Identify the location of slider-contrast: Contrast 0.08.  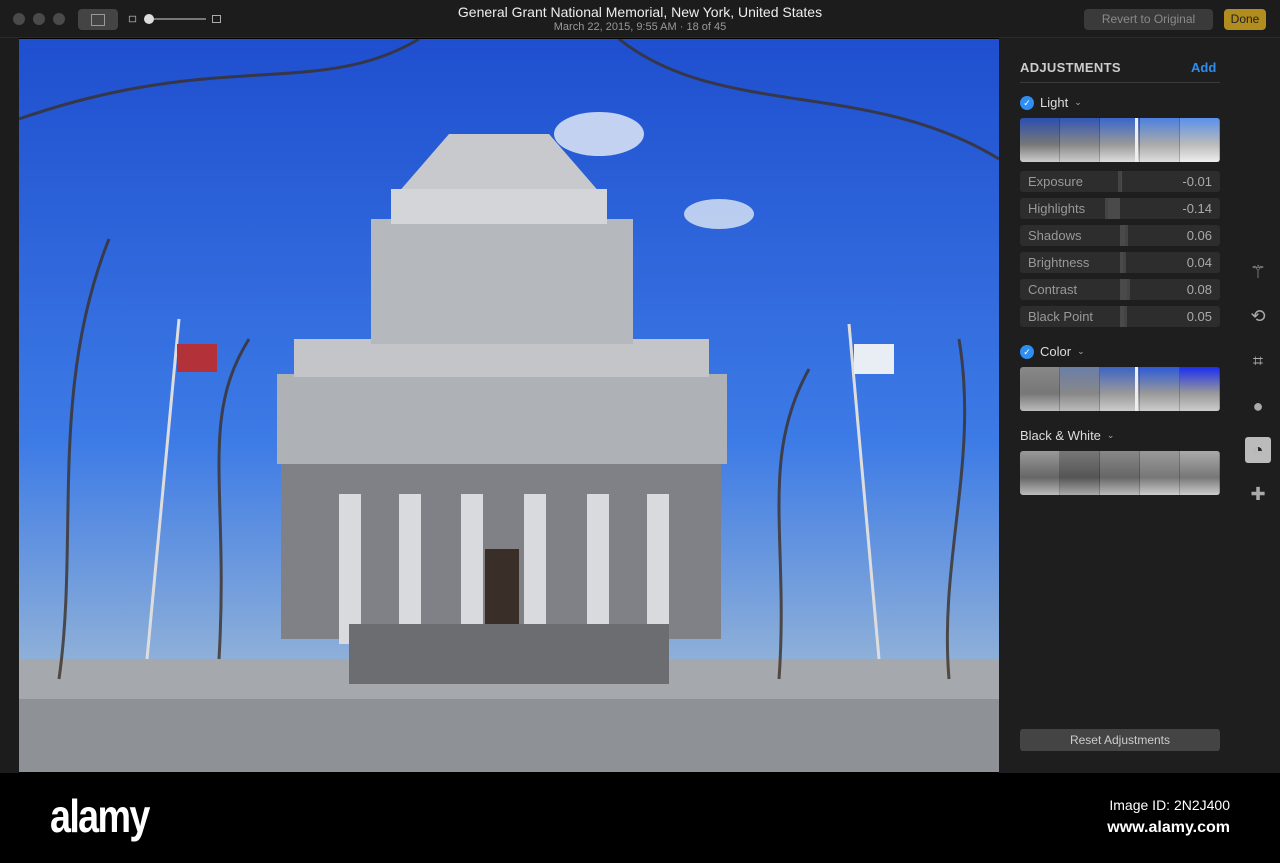
(1120, 289).